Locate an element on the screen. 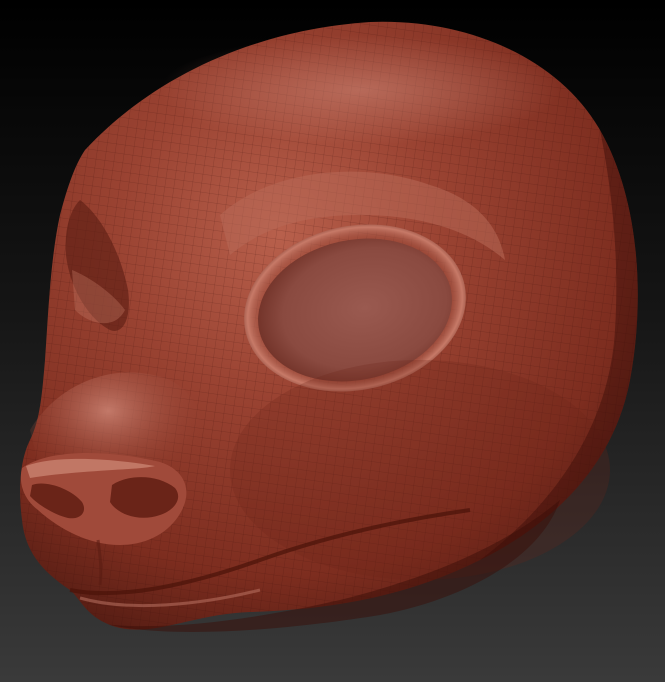 The height and width of the screenshot is (682, 665). crown-highlight is located at coordinates (360, 90).